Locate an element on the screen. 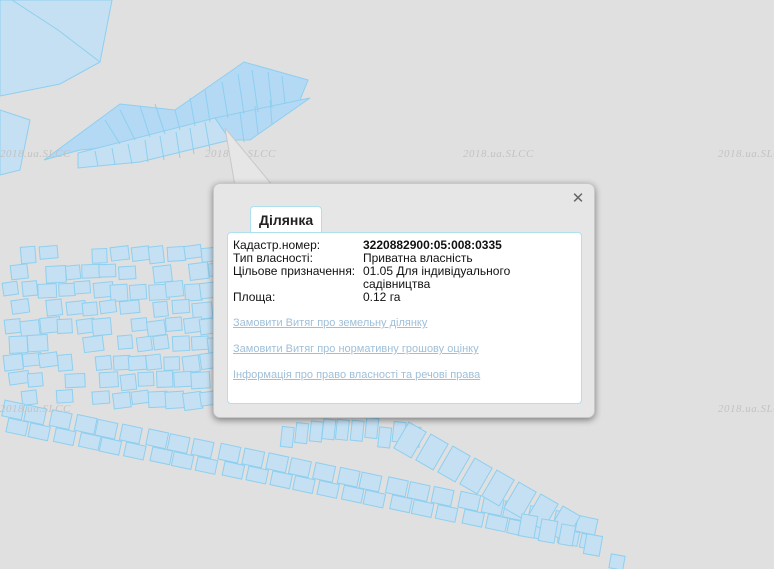 The height and width of the screenshot is (569, 774). close-icon: ✕ is located at coordinates (578, 198).